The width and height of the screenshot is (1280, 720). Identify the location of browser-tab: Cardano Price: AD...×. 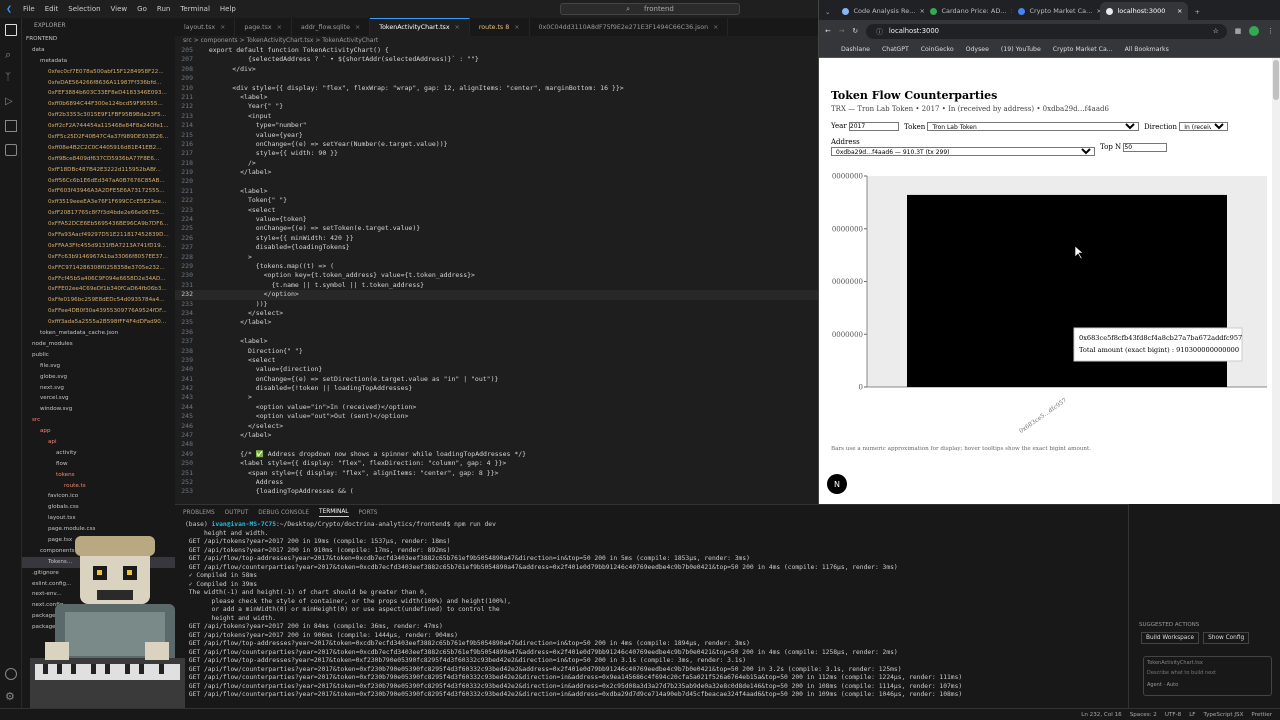
(968, 11).